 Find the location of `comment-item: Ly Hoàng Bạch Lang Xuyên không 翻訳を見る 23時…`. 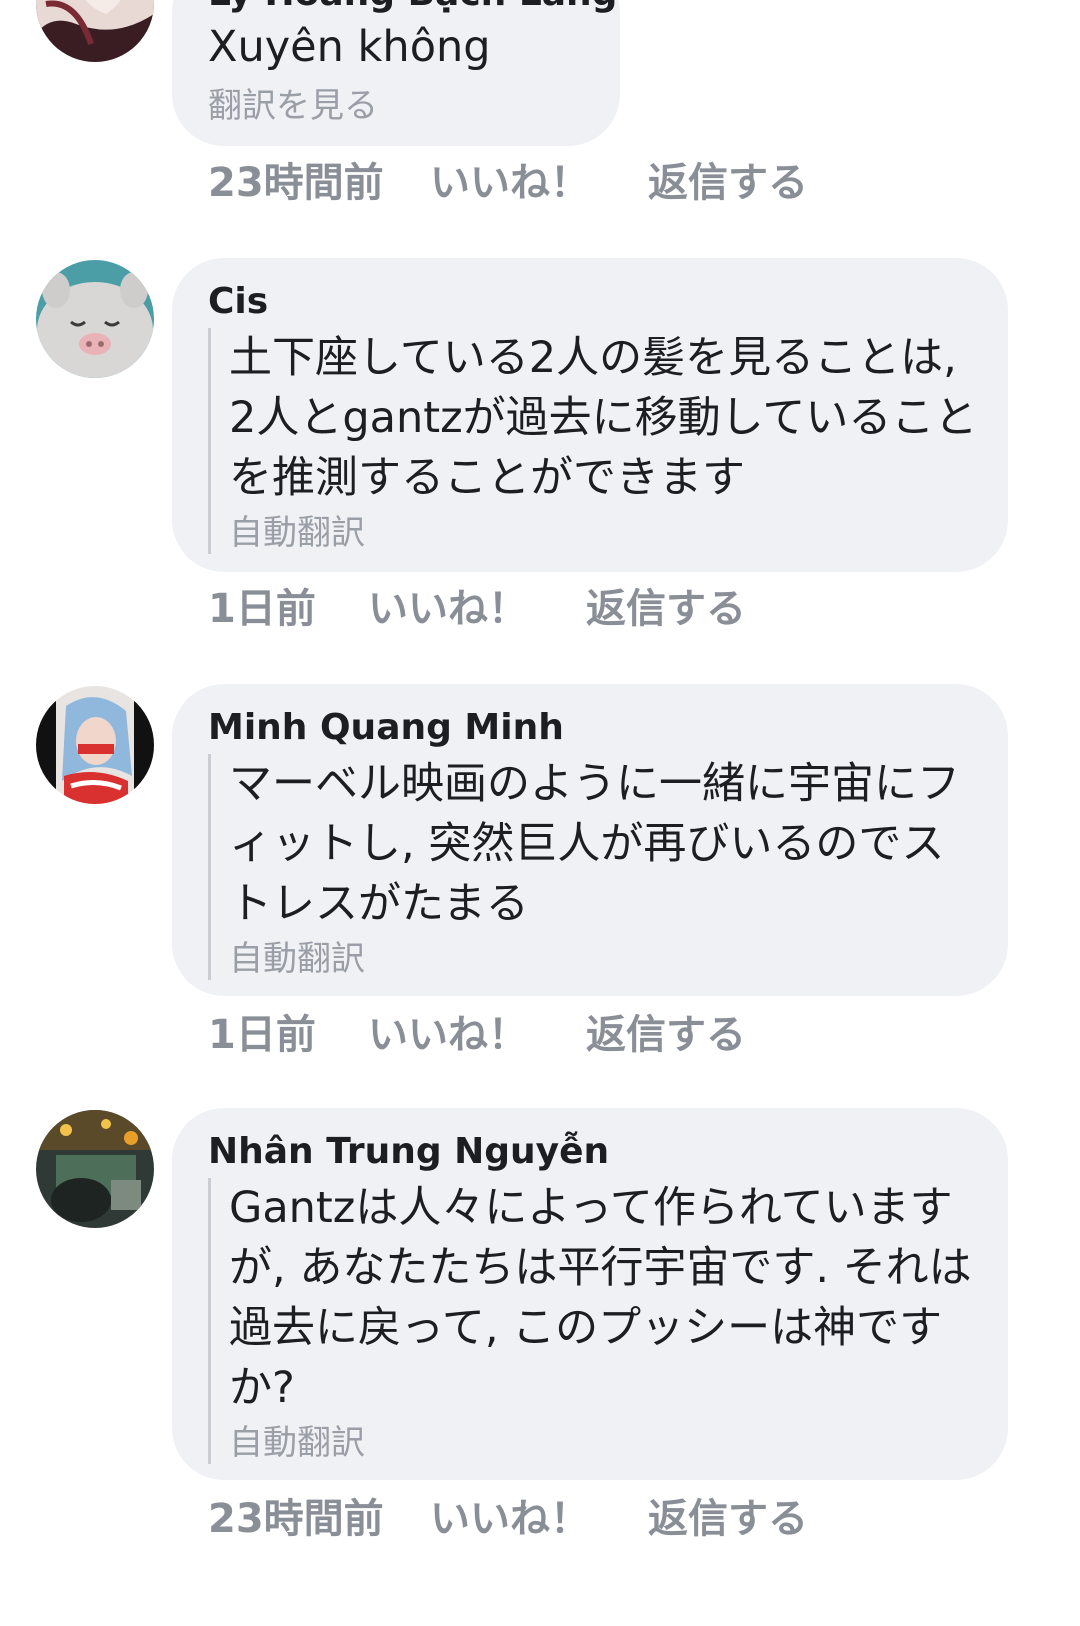

comment-item: Ly Hoàng Bạch Lang Xuyên không 翻訳を見る 23時… is located at coordinates (540, 105).